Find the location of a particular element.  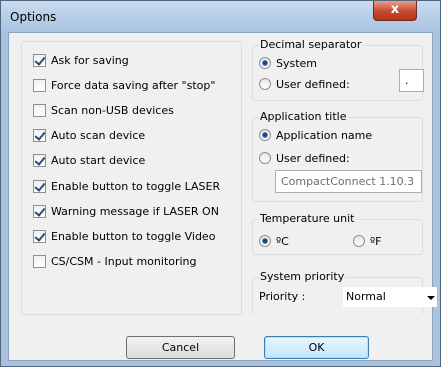

option-checkbox: CS/CSM - Input monitoring is located at coordinates (115, 261).